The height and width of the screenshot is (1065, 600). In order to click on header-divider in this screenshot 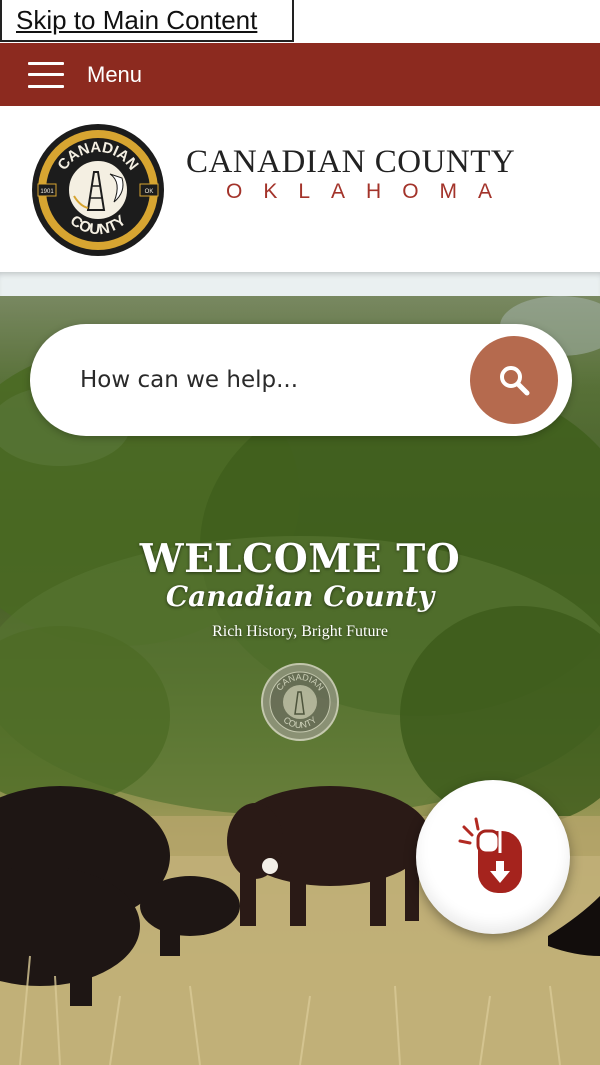, I will do `click(300, 284)`.